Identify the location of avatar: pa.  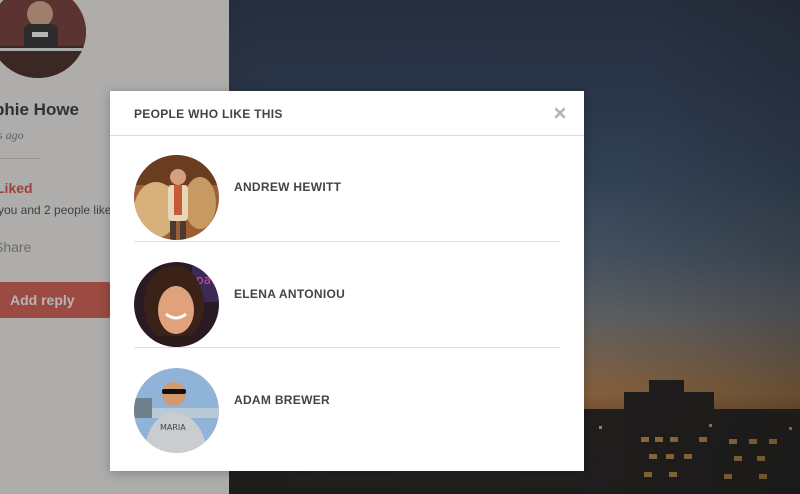
(176, 304).